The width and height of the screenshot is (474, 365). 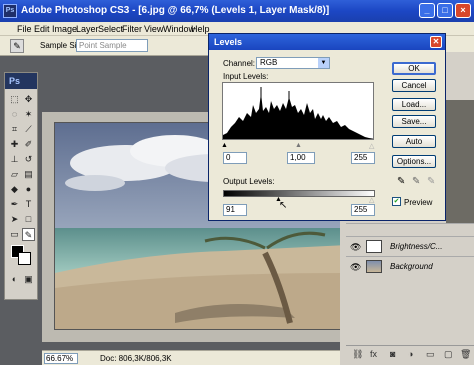 What do you see at coordinates (28, 219) in the screenshot?
I see `shape-tool-icon: □` at bounding box center [28, 219].